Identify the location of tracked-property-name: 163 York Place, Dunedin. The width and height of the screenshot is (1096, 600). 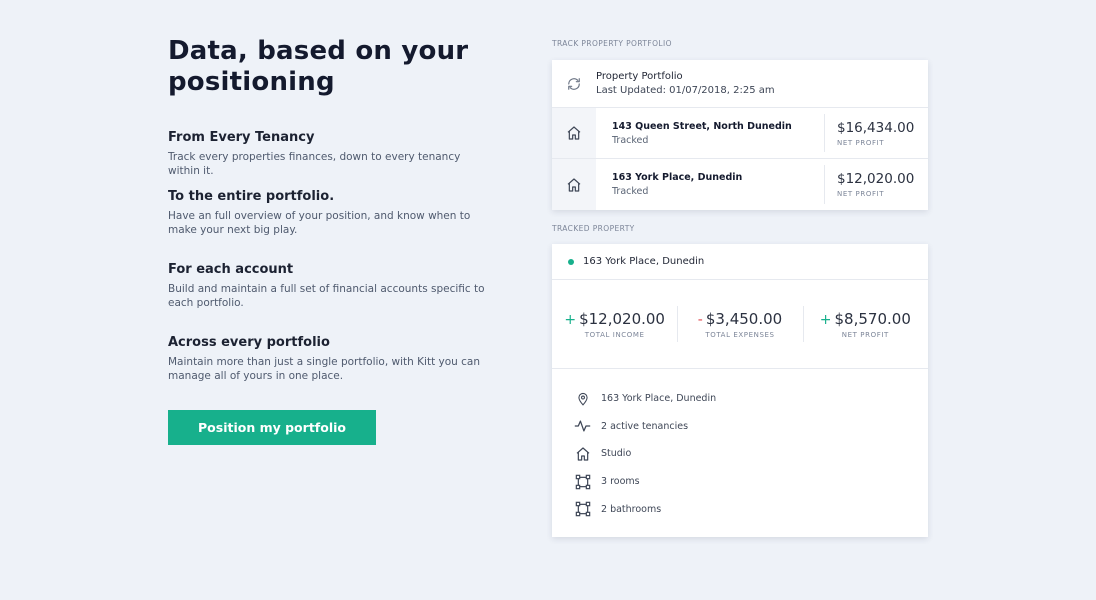
(644, 261).